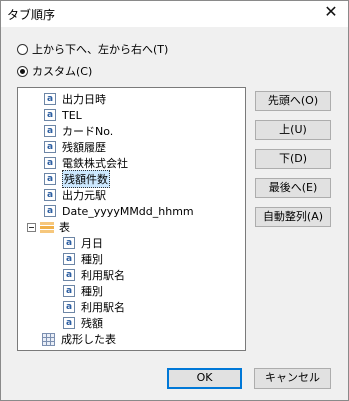 Image resolution: width=349 pixels, height=401 pixels. I want to click on grid-table-icon, so click(48, 339).